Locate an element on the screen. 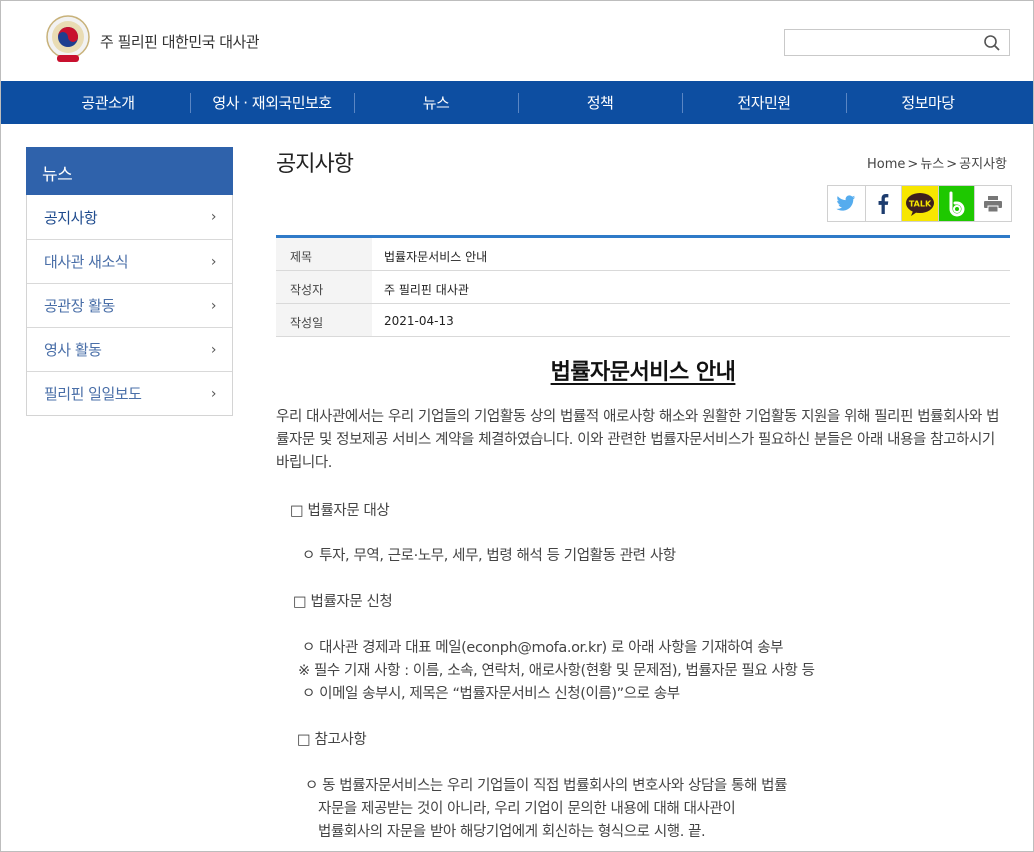  sidebar-item-ambassador-activities: 공관장 활동 › is located at coordinates (129, 305).